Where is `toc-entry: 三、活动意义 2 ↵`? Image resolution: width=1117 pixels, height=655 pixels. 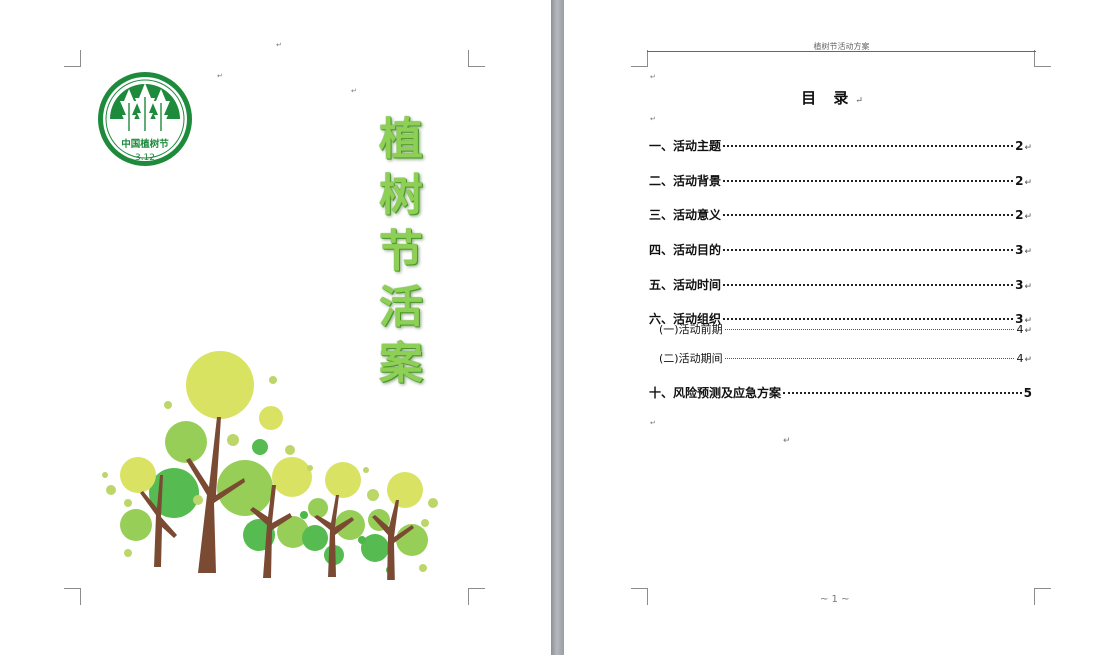
toc-entry: 三、活动意义 2 ↵ is located at coordinates (840, 214).